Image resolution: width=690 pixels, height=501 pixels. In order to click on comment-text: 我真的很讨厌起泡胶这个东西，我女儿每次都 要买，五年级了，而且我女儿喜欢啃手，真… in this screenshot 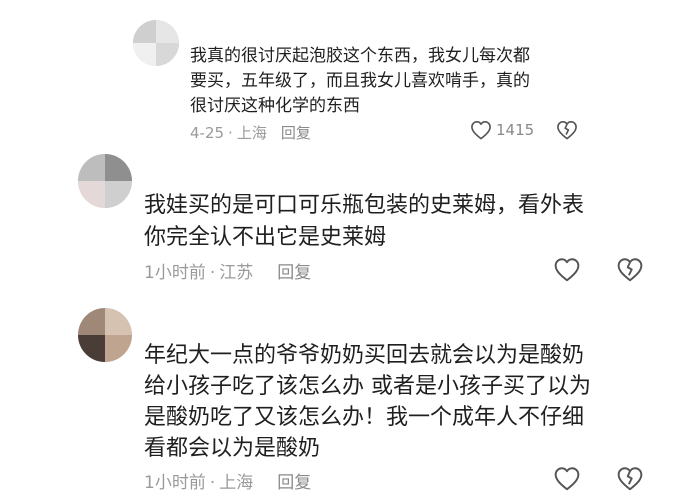, I will do `click(360, 81)`.